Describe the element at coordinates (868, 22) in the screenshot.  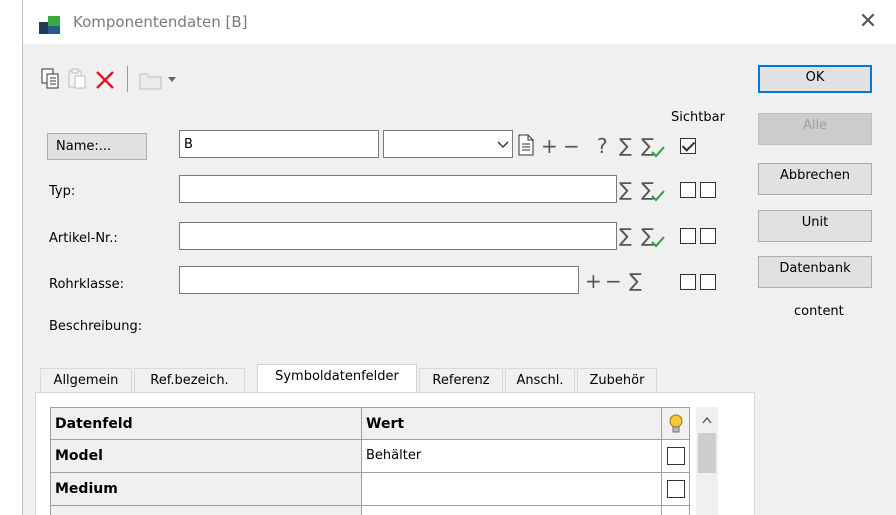
I see `close-icon: ✕` at that location.